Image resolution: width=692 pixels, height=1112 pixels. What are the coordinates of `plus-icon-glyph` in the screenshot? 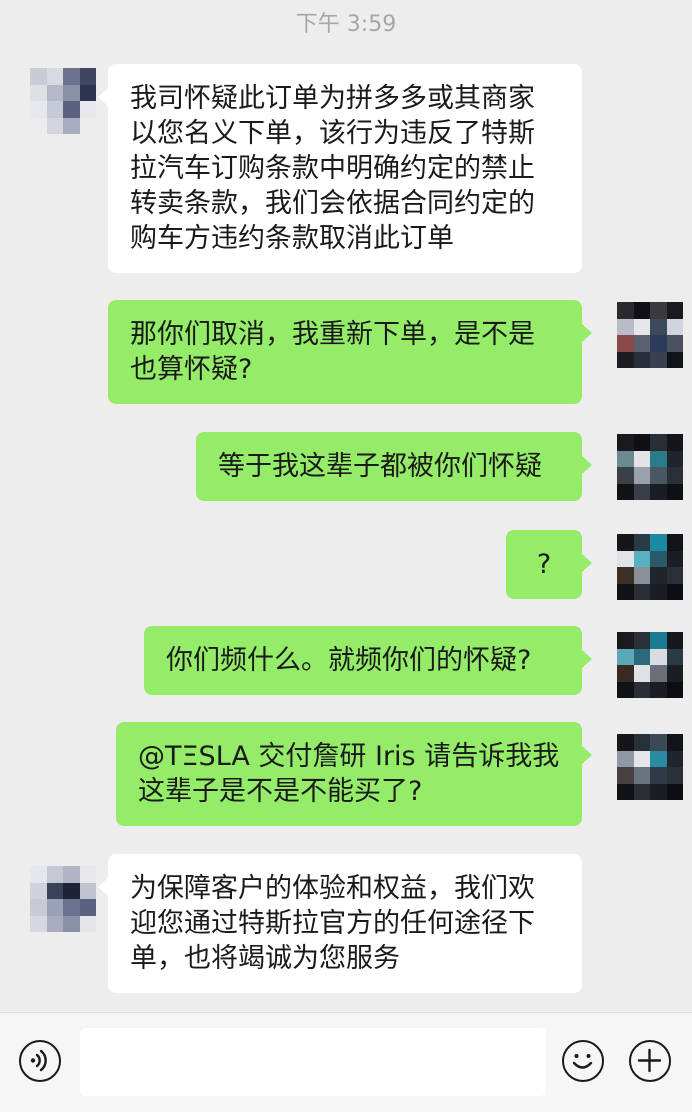 It's located at (649, 1060).